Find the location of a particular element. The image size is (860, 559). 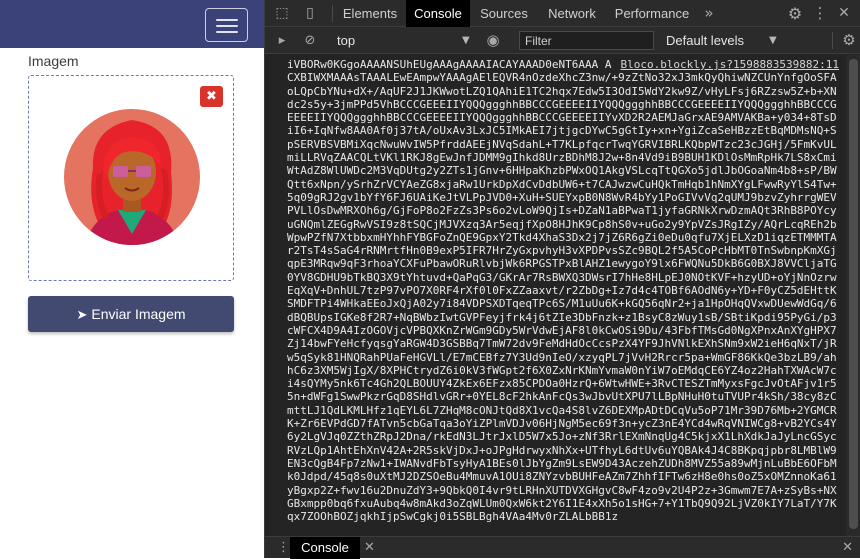

inspect-element-icon: ⬚ is located at coordinates (282, 13).